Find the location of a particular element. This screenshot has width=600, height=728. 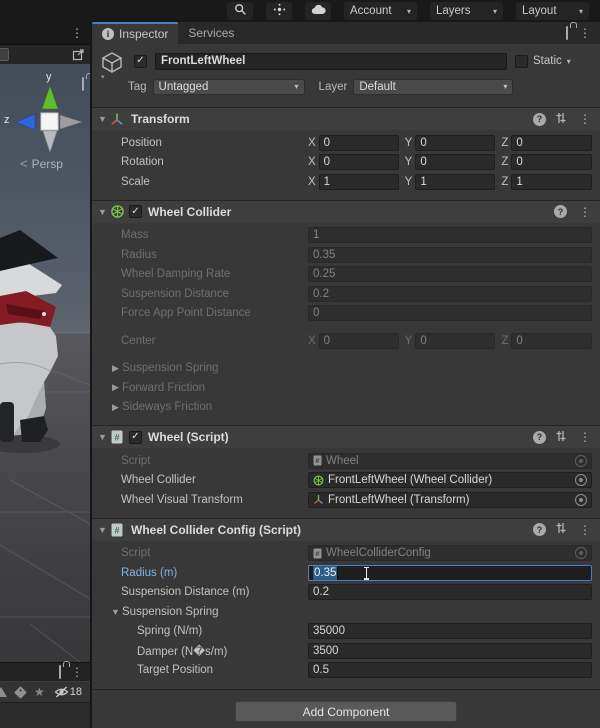

scale-x-field: 1 is located at coordinates (358, 181).